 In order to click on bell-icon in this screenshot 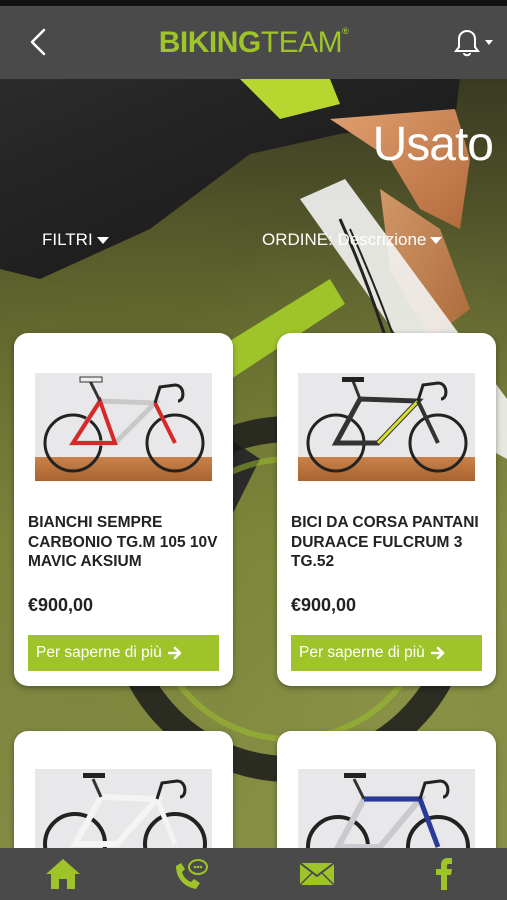, I will do `click(473, 43)`.